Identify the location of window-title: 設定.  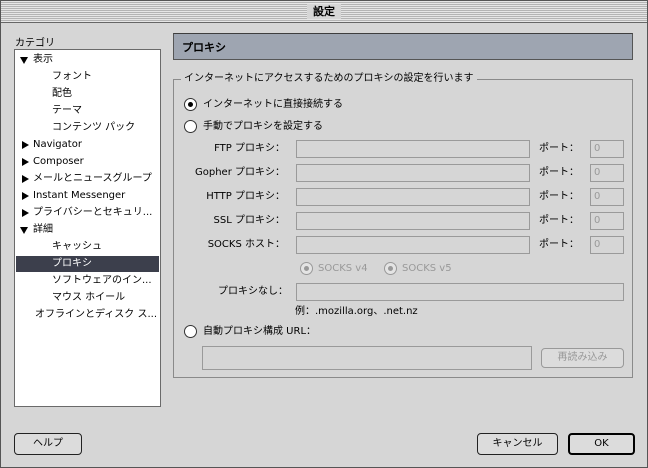
(324, 11).